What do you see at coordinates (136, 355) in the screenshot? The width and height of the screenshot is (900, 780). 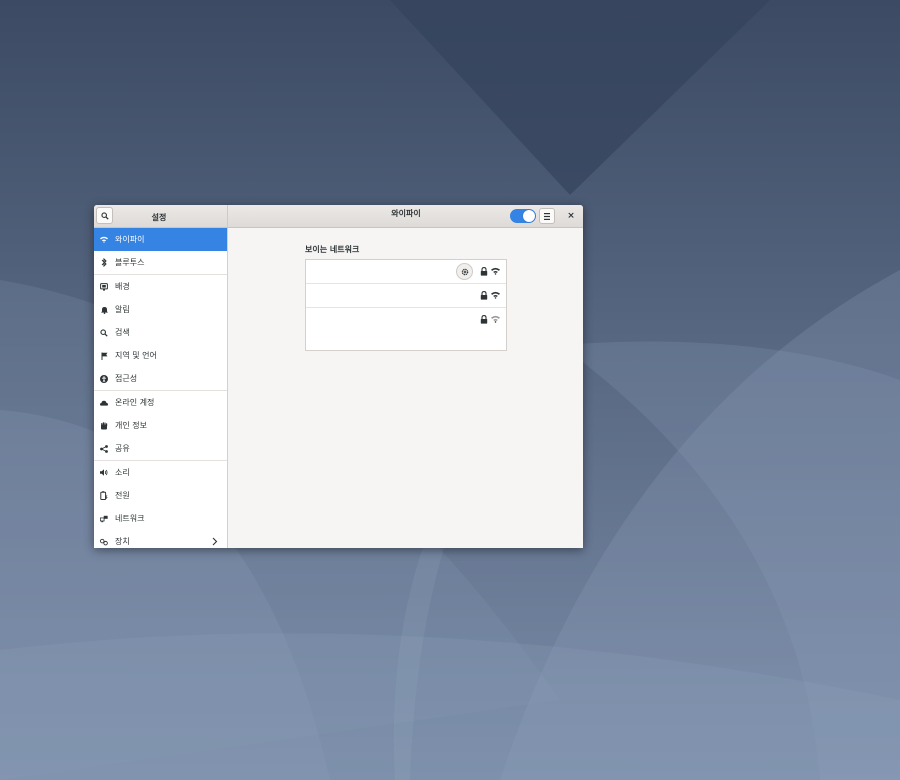 I see `sidebar-item-label: 지역 및 언어` at bounding box center [136, 355].